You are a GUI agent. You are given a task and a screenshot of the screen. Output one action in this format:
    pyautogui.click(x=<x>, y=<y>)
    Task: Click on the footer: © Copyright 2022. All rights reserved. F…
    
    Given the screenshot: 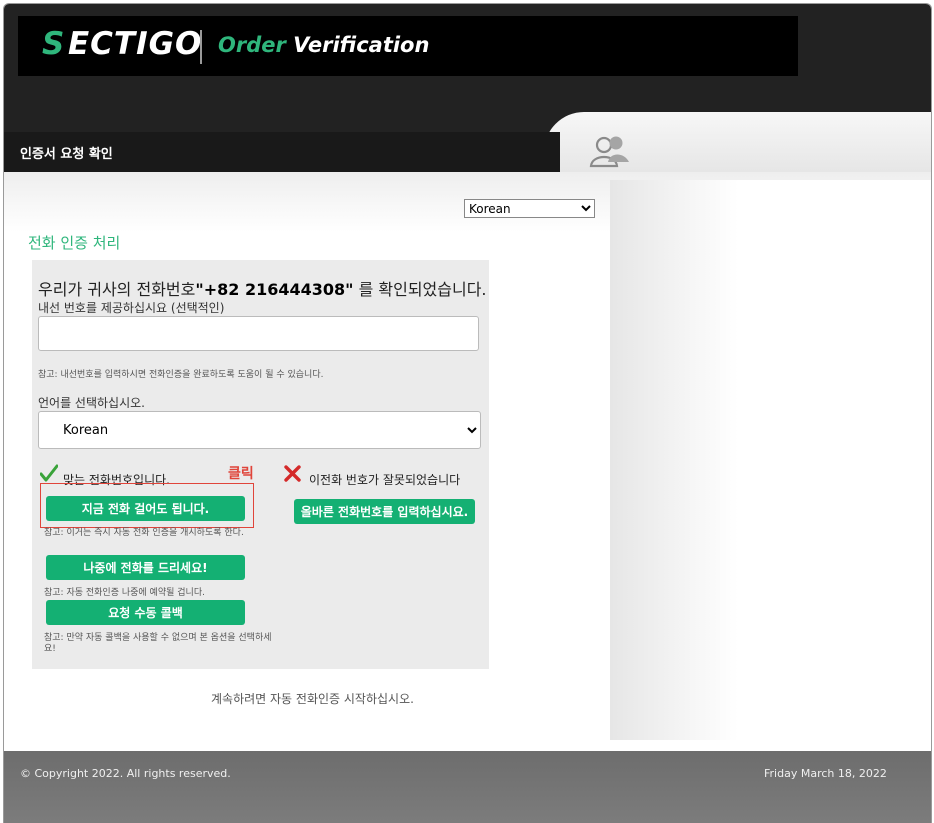 What is the action you would take?
    pyautogui.click(x=467, y=787)
    